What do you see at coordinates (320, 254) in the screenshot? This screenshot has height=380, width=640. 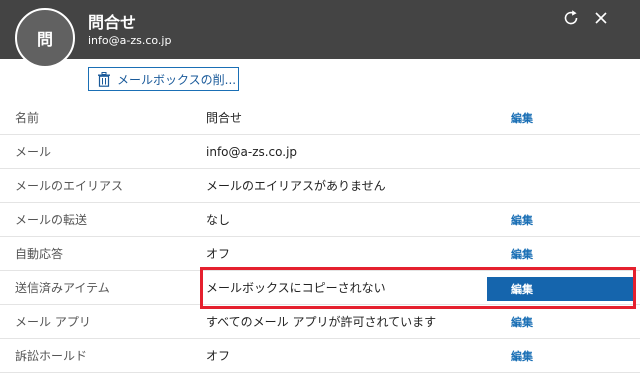 I see `table-row: 自動応答 オフ 編集` at bounding box center [320, 254].